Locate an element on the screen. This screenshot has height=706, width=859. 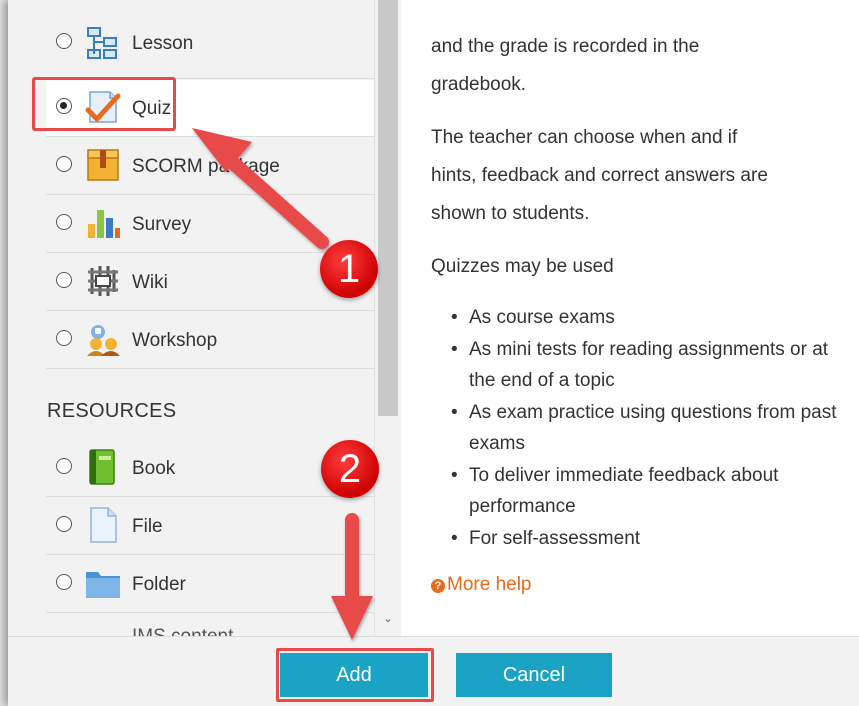
option-label: SCORM package is located at coordinates (206, 166).